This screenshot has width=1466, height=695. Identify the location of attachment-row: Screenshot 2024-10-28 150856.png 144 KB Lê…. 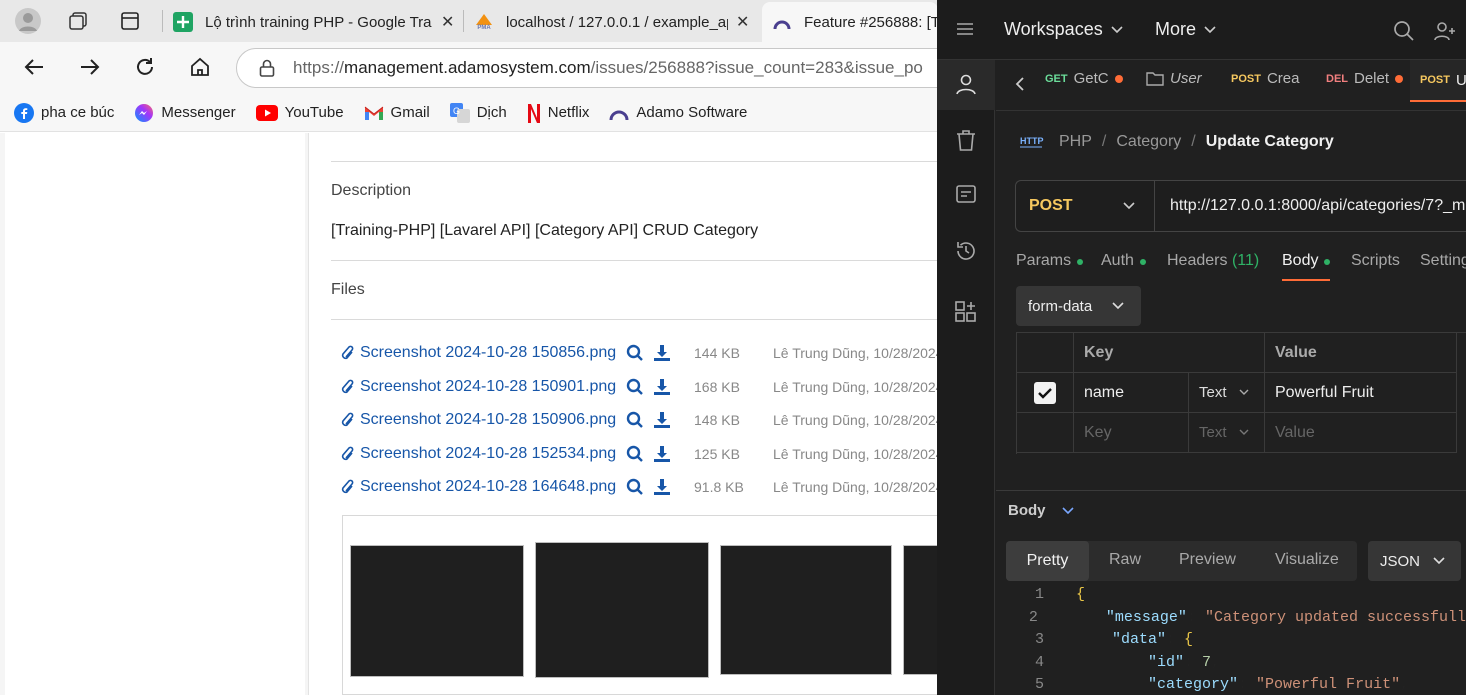
(641, 353).